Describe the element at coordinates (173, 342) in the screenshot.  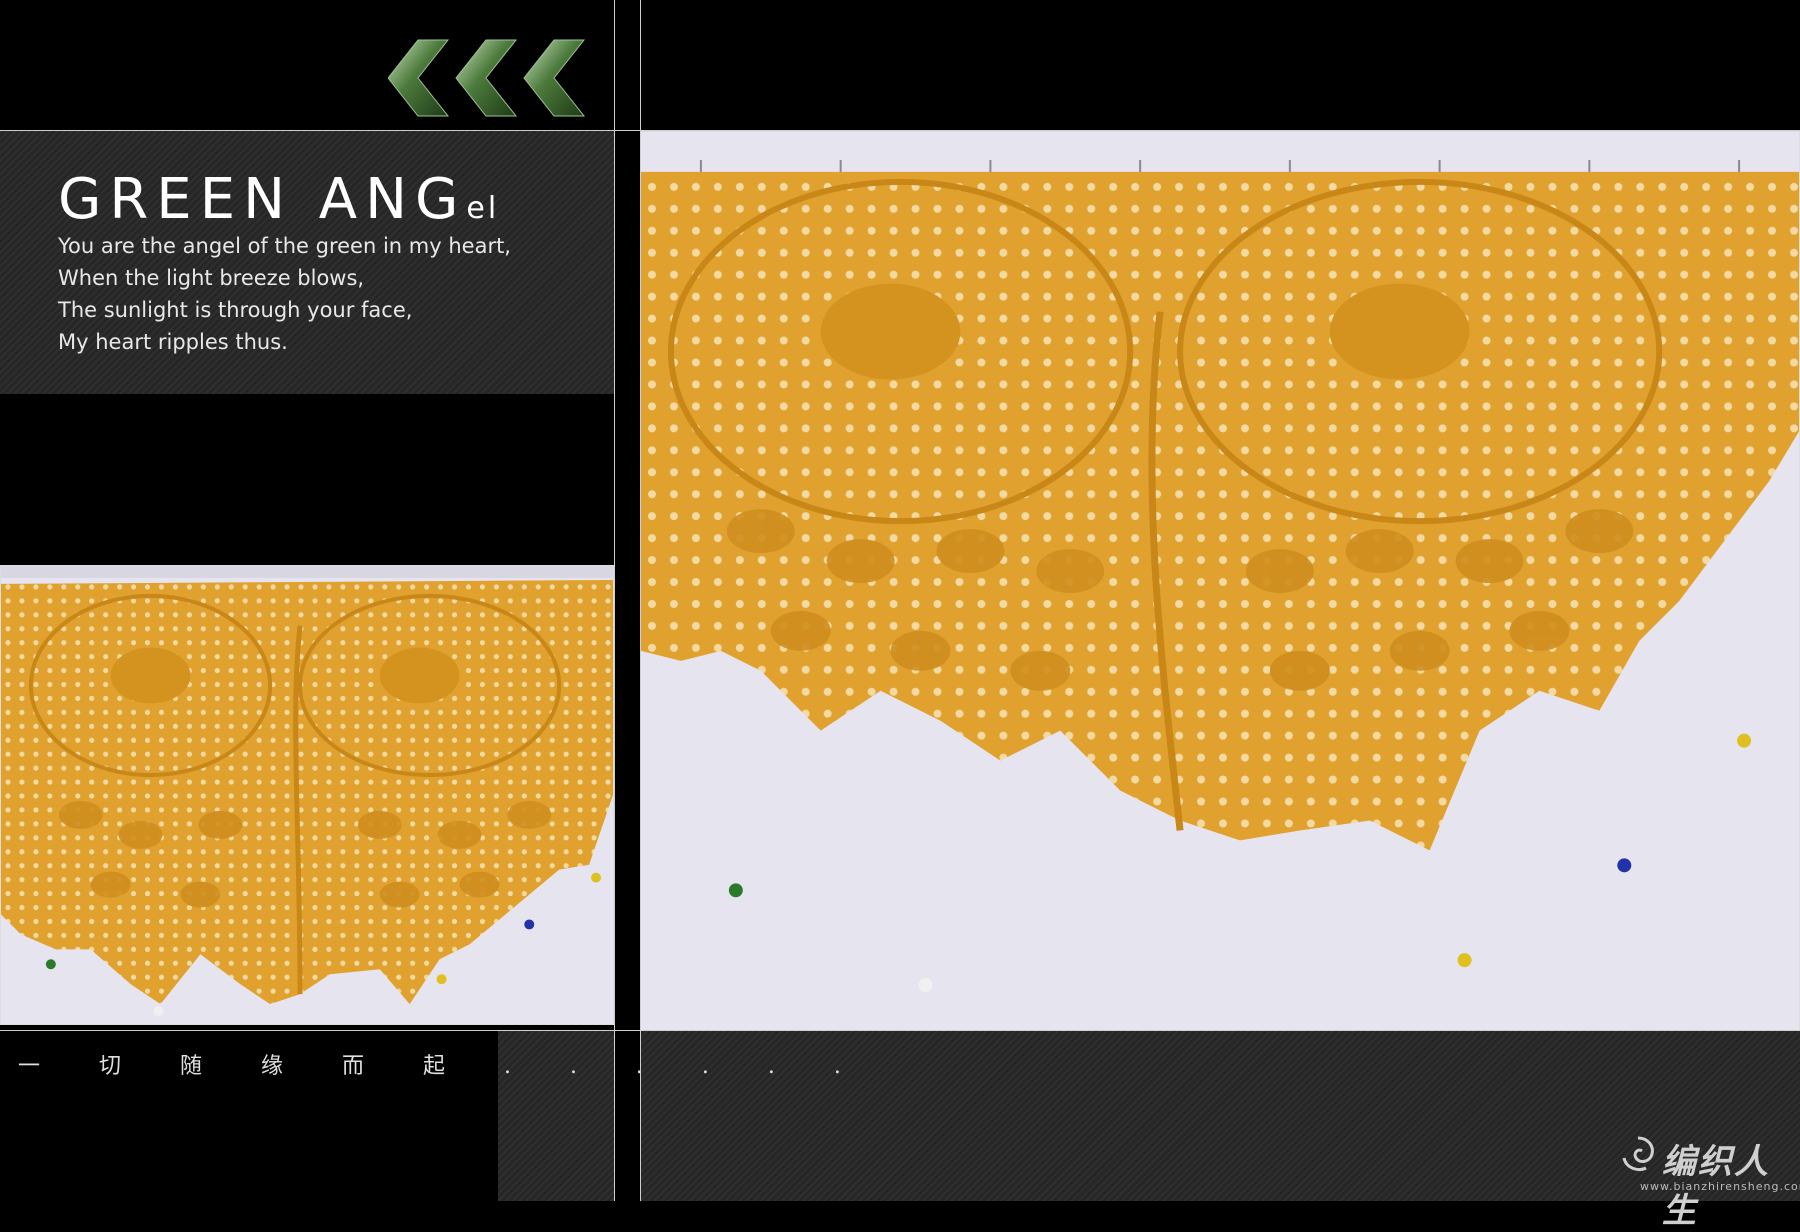
I see `poem-line: My heart ripples thus.` at that location.